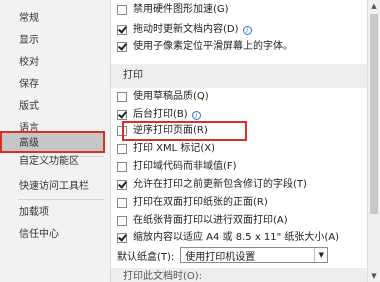 The width and height of the screenshot is (380, 282). I want to click on sidebar-item-customize-ribbon: 自定义功能区, so click(52, 162).